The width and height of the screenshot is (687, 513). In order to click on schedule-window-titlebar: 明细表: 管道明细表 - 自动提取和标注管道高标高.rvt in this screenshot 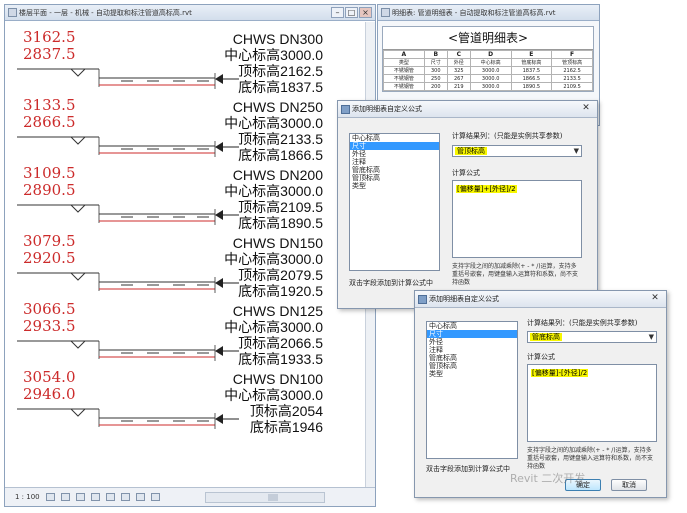, I will do `click(488, 13)`.